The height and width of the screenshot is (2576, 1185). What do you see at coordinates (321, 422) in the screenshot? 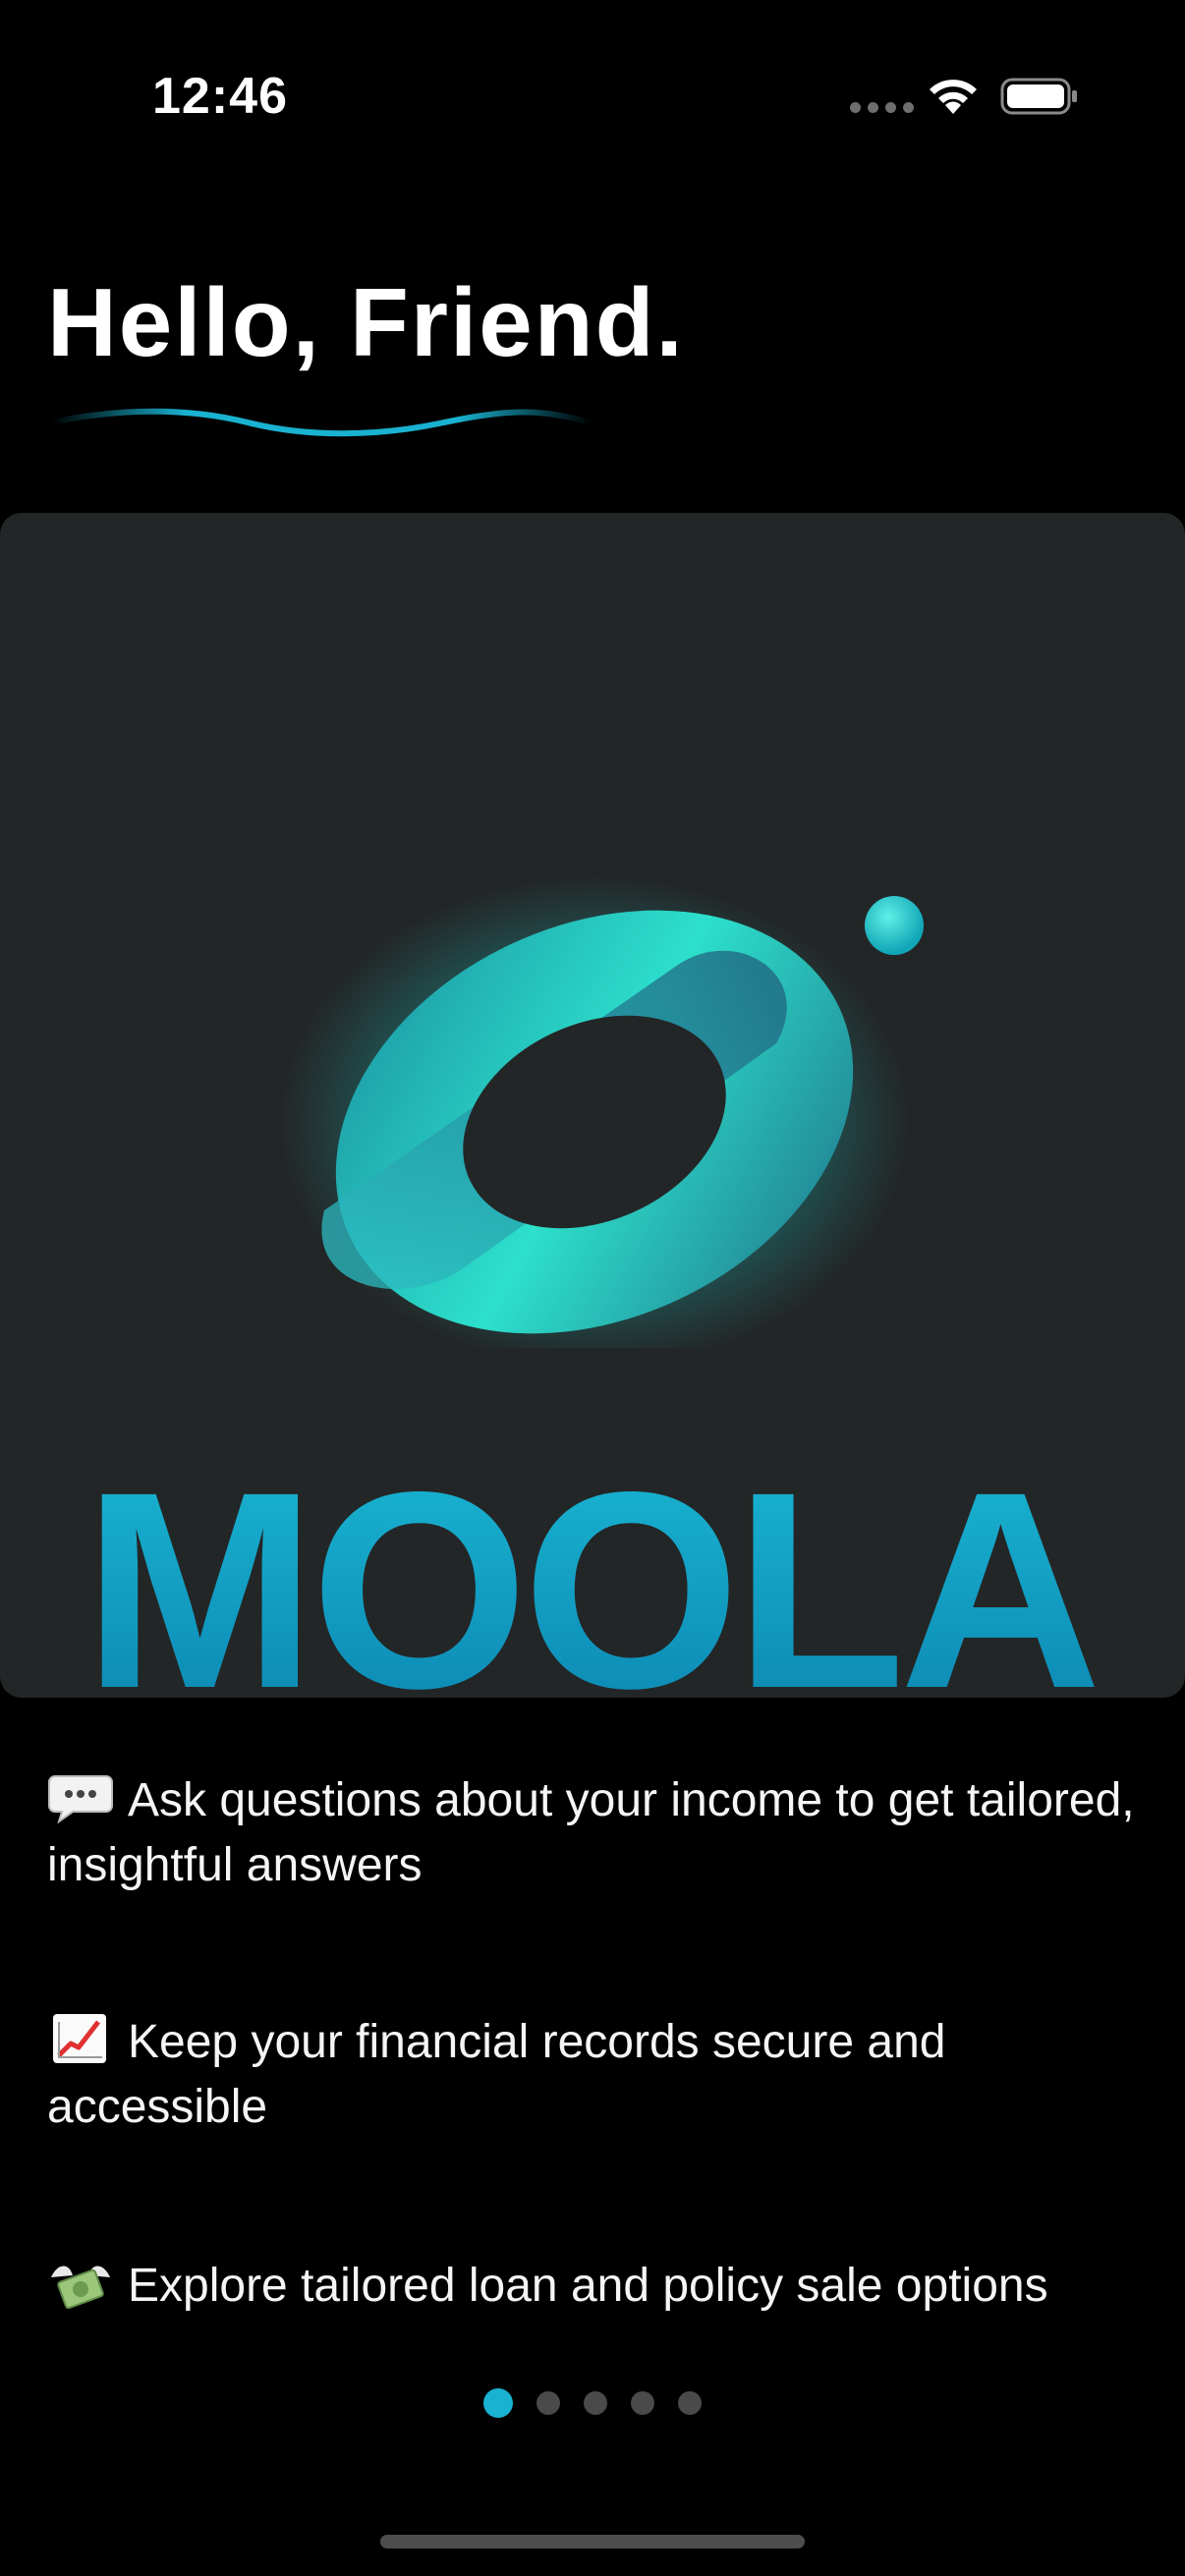
I see `title-underline-wave` at bounding box center [321, 422].